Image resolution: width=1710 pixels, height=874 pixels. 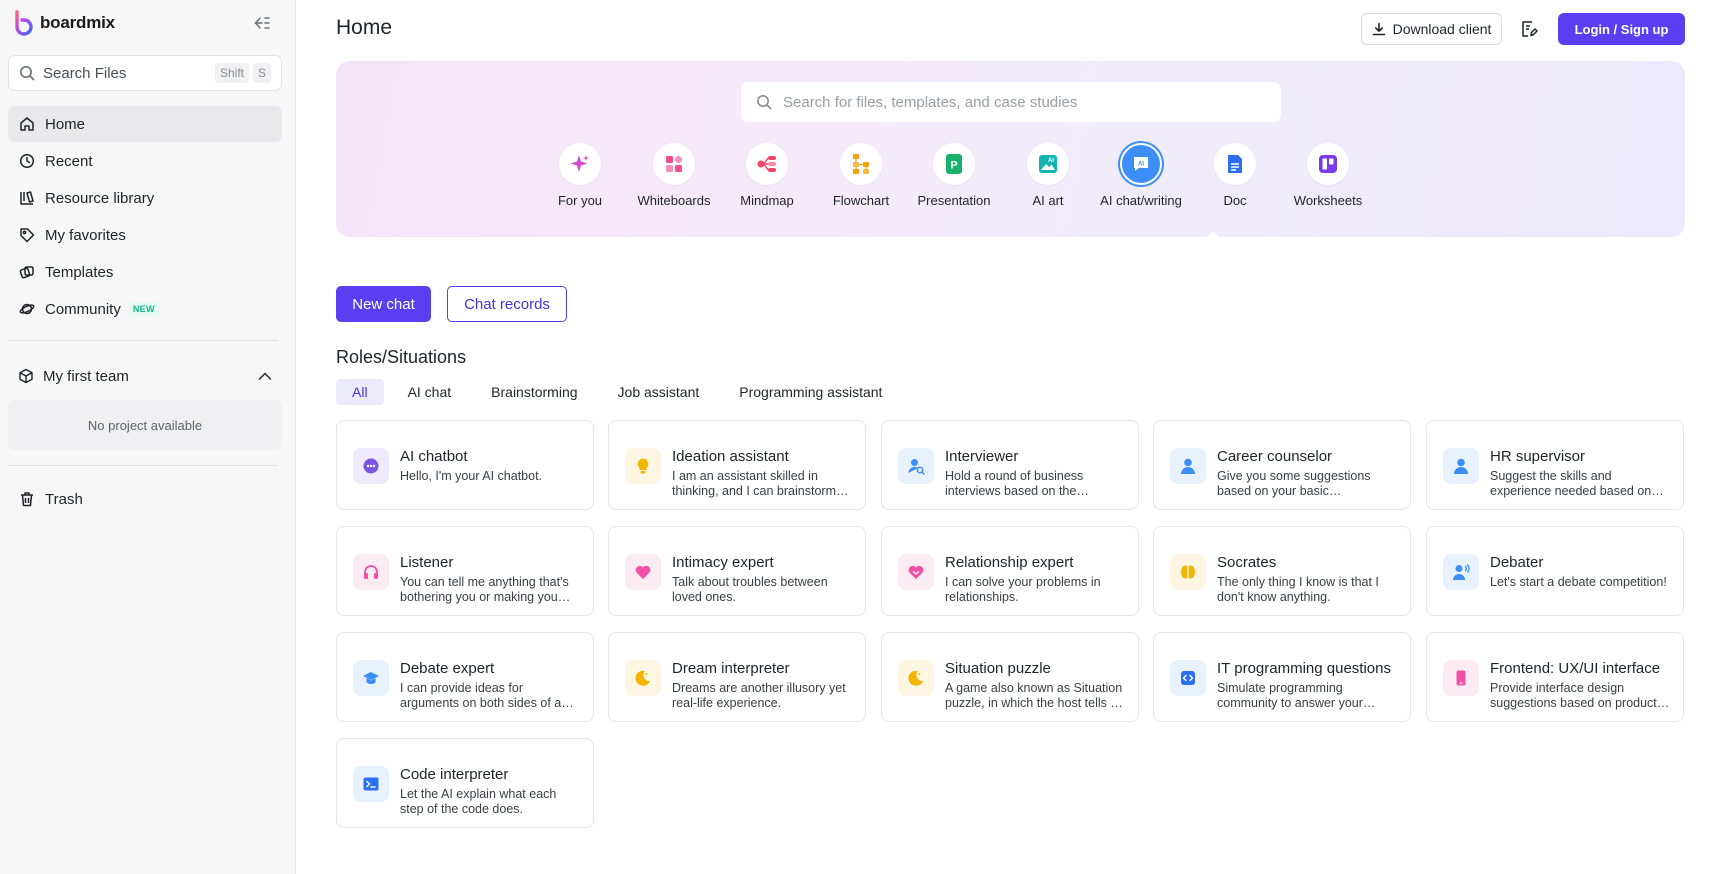 What do you see at coordinates (730, 456) in the screenshot?
I see `role-card-title: Ideation assistant` at bounding box center [730, 456].